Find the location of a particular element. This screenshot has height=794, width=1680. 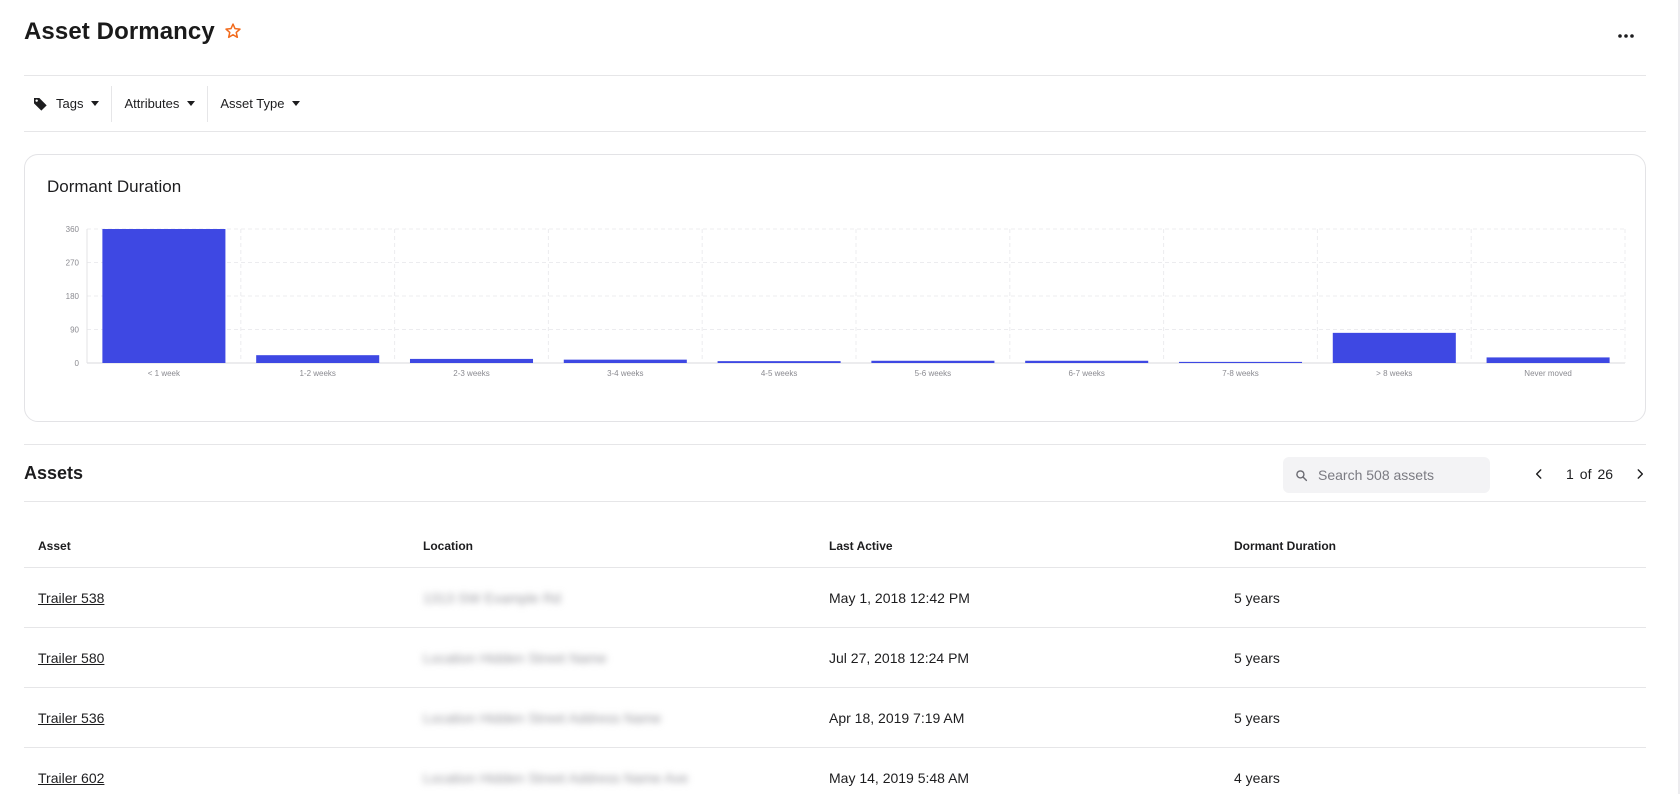

filter-bar: Tags Attributes Asset Type is located at coordinates (835, 104).